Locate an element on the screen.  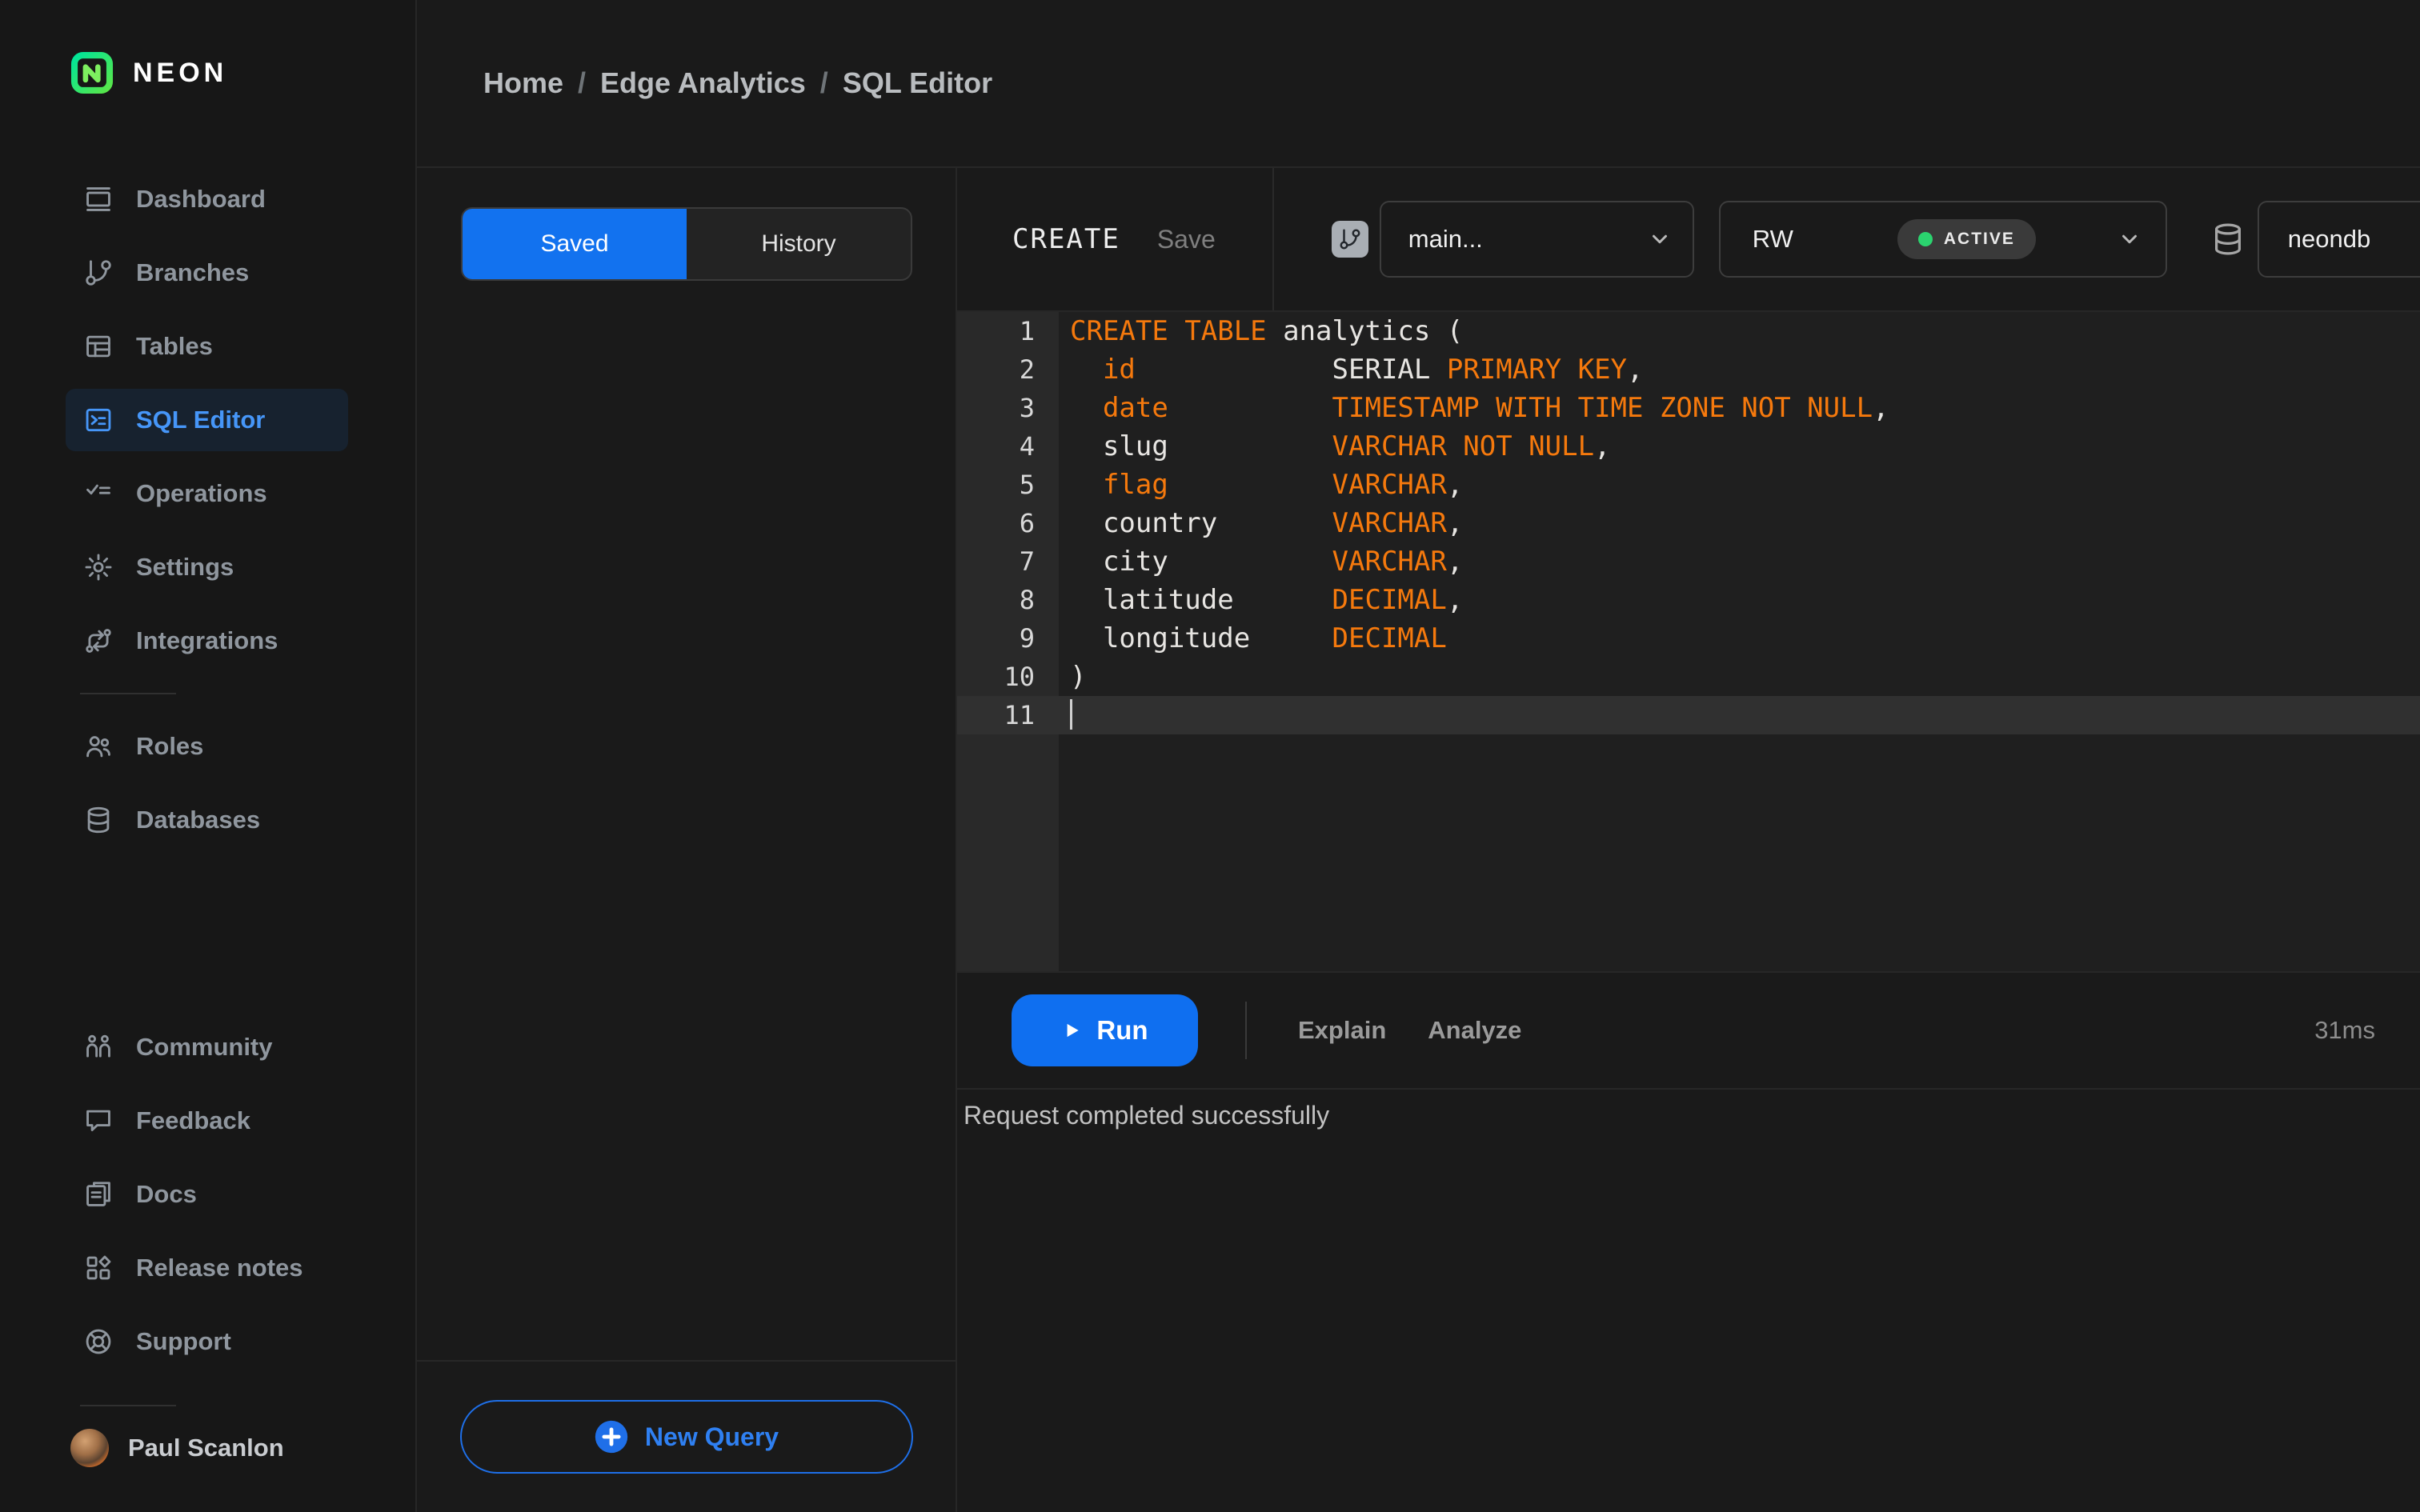
text-cursor is located at coordinates (1071, 714).